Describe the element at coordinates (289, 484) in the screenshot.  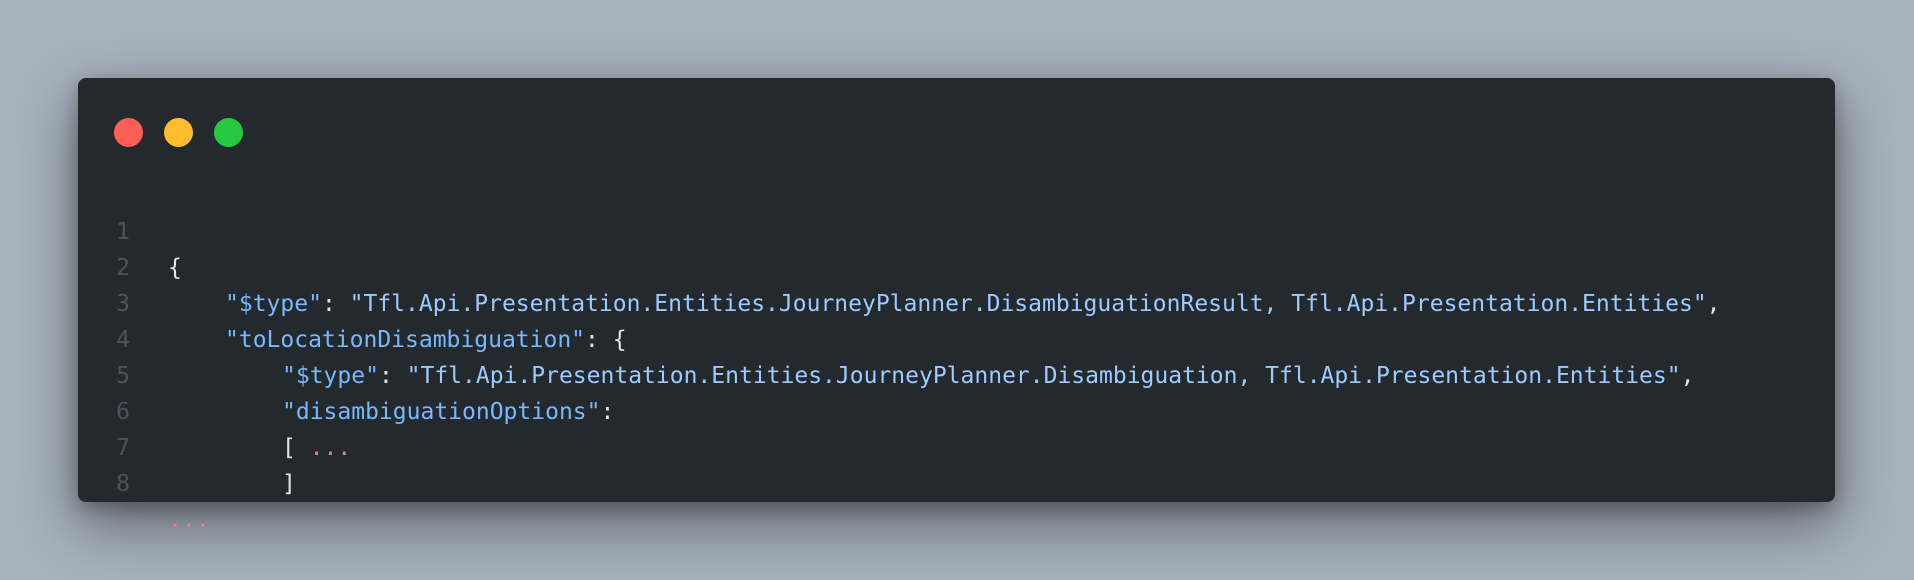
I see `close-bracket: ]` at that location.